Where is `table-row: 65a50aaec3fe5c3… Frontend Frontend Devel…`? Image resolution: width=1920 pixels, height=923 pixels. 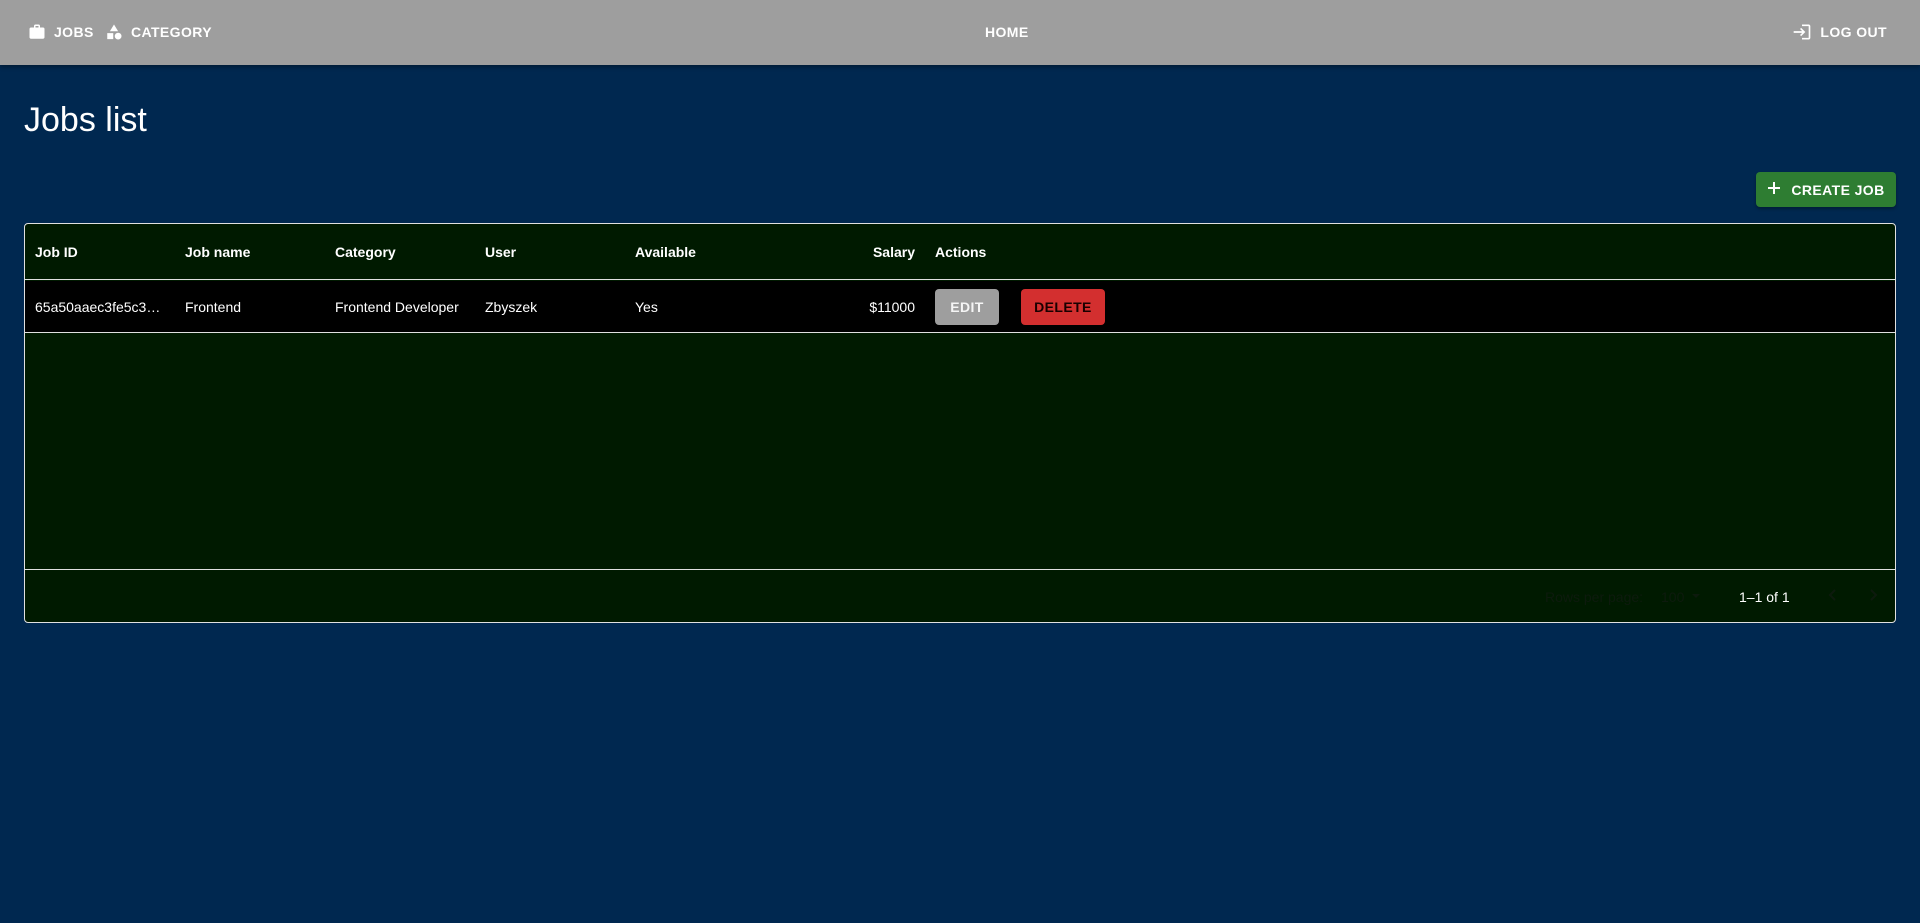
table-row: 65a50aaec3fe5c3… Frontend Frontend Devel… is located at coordinates (960, 307).